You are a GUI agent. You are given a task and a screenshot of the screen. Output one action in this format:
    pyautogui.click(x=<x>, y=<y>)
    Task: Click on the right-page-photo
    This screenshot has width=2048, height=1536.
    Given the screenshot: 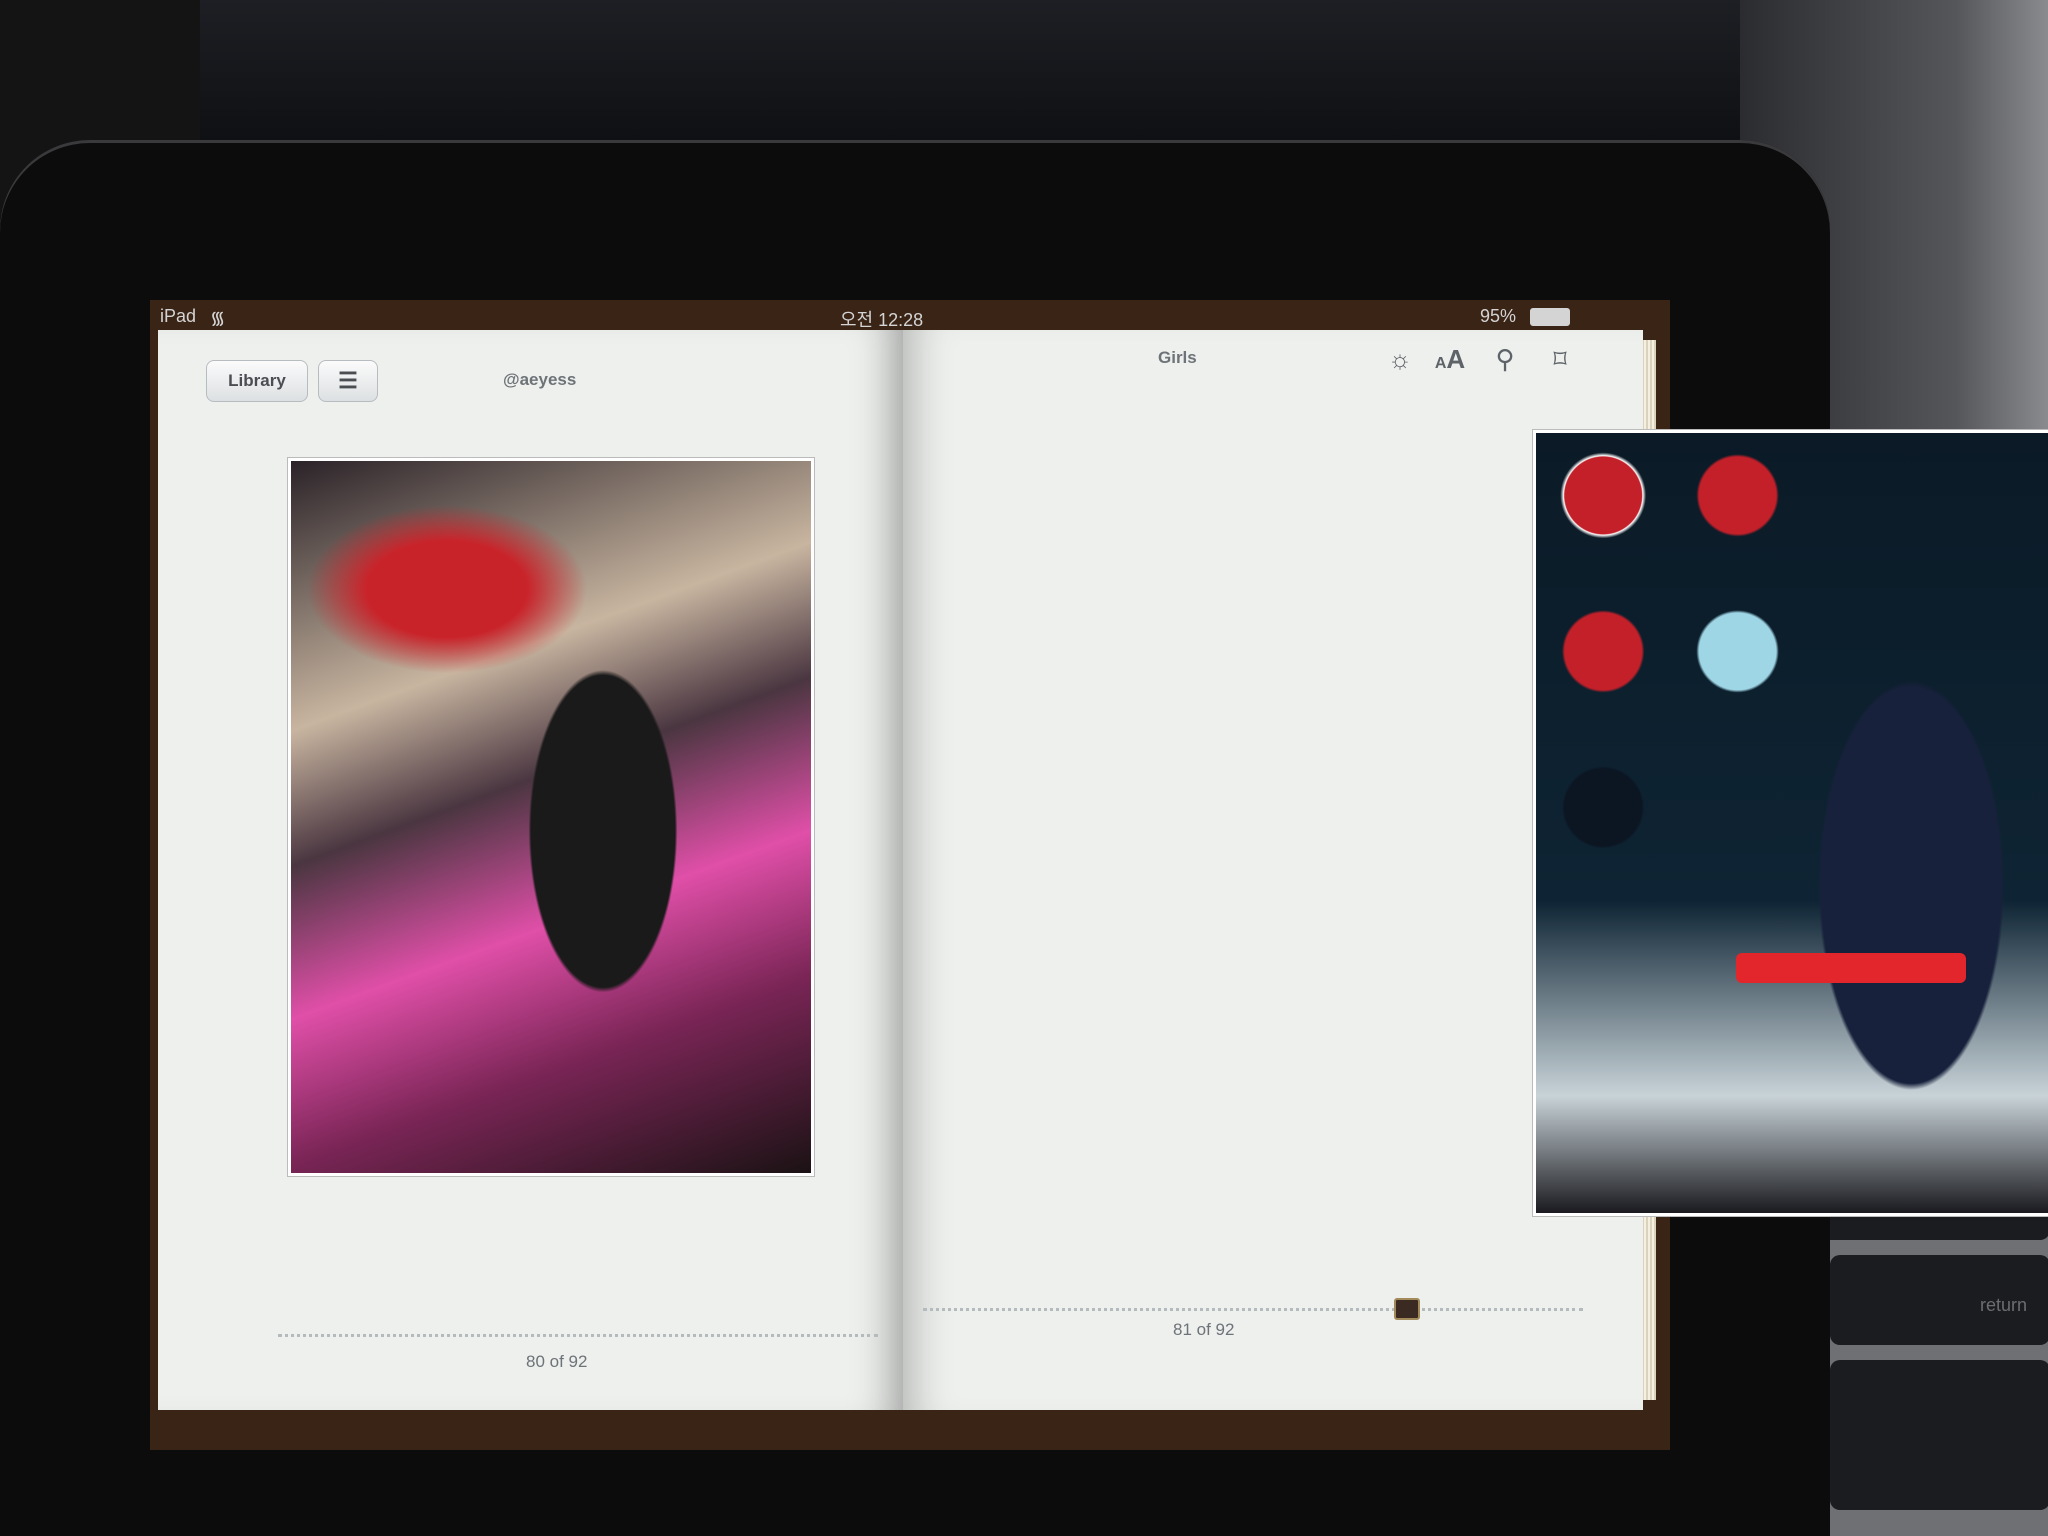 What is the action you would take?
    pyautogui.click(x=1790, y=823)
    